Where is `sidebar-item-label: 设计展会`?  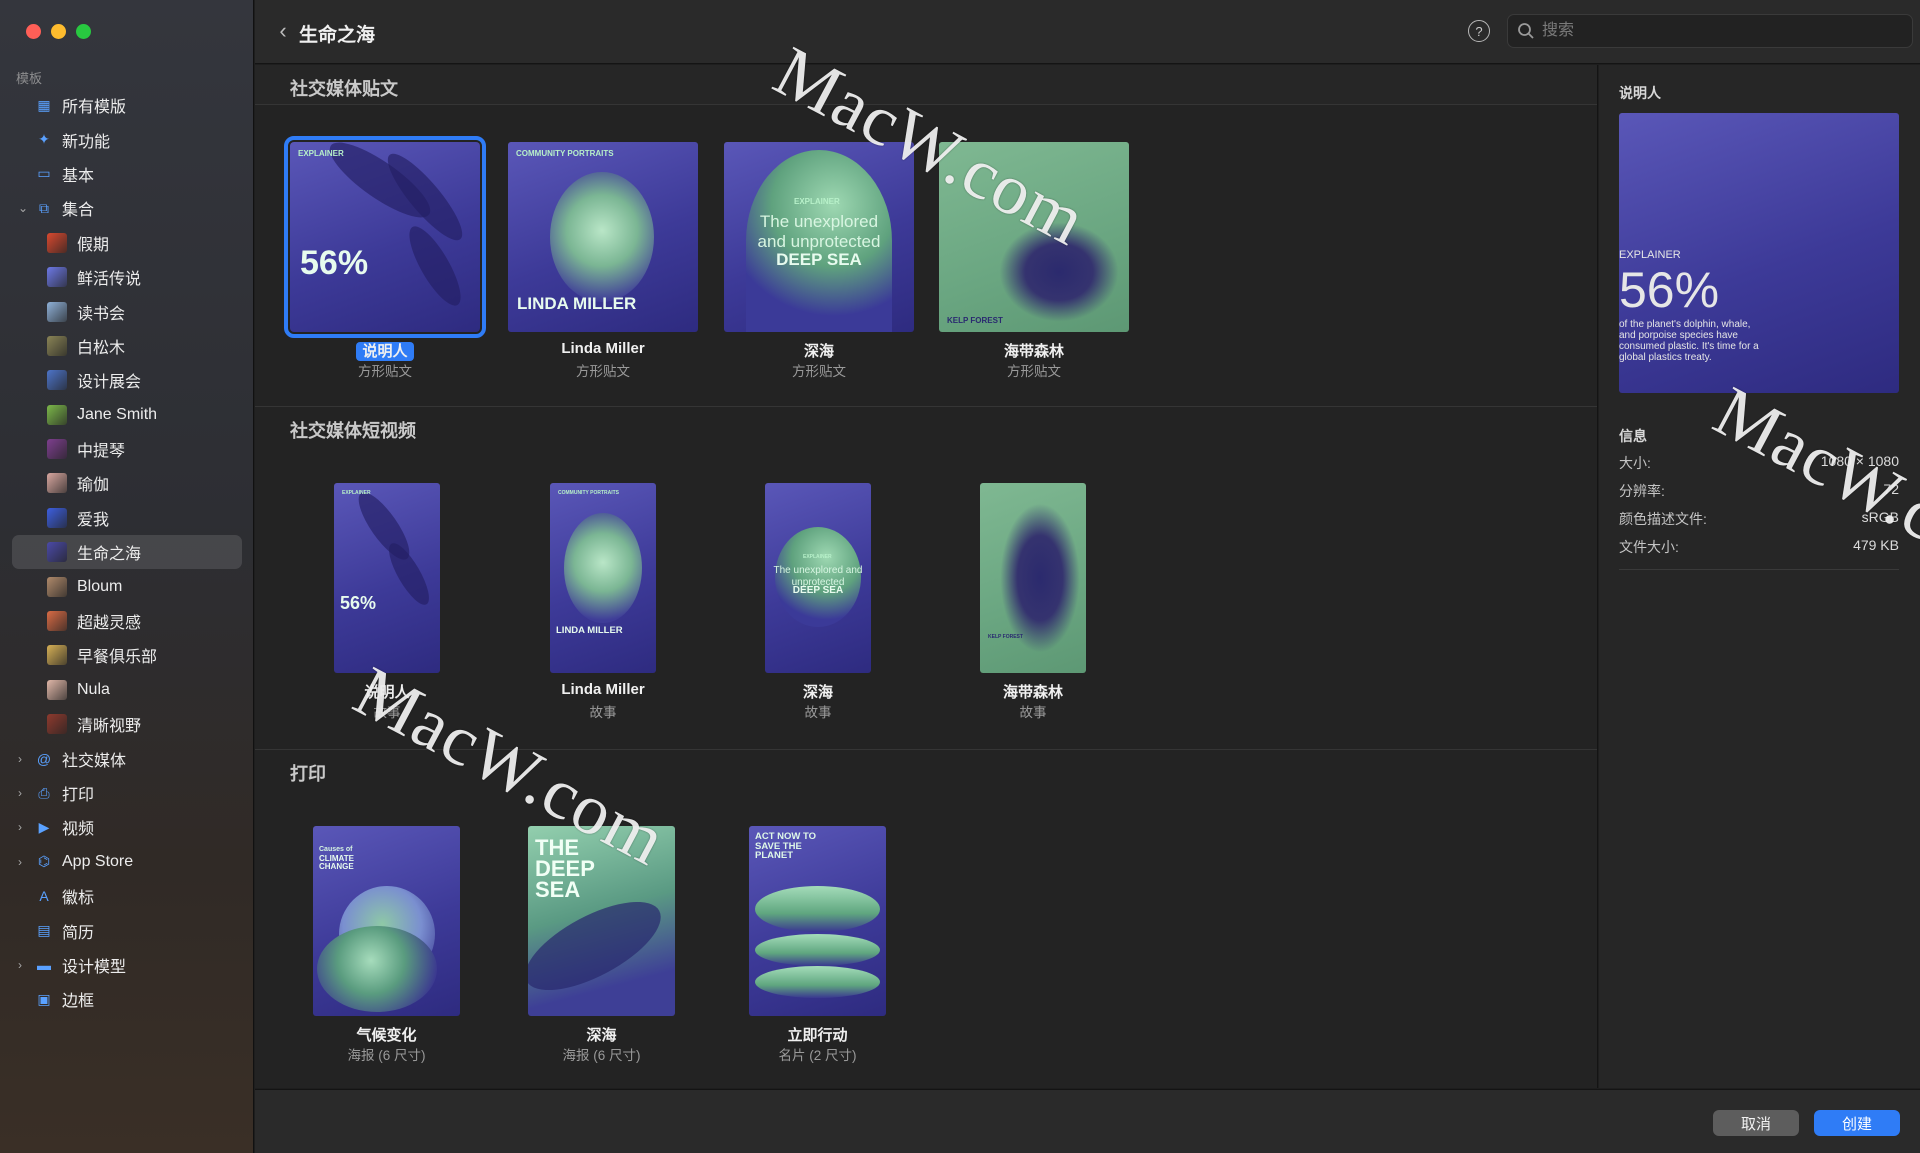
sidebar-item-label: 设计展会 is located at coordinates (109, 383).